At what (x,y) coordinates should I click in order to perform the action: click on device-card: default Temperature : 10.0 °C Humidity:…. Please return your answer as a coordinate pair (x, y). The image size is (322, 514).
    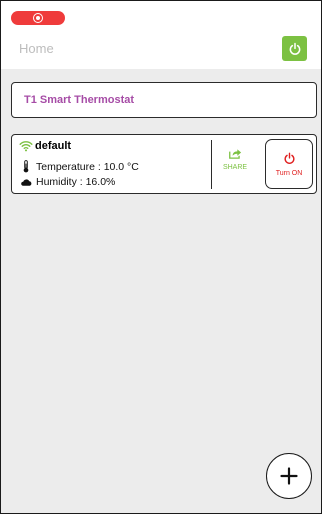
    Looking at the image, I should click on (164, 164).